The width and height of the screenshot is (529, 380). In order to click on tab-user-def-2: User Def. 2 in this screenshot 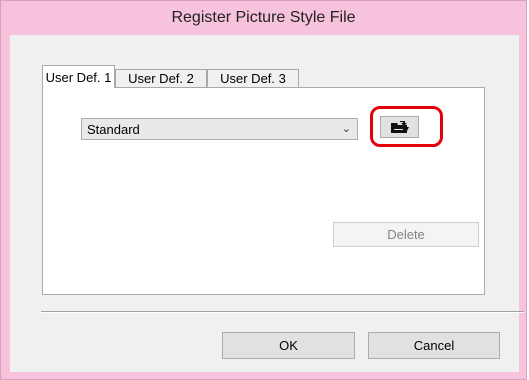, I will do `click(161, 78)`.